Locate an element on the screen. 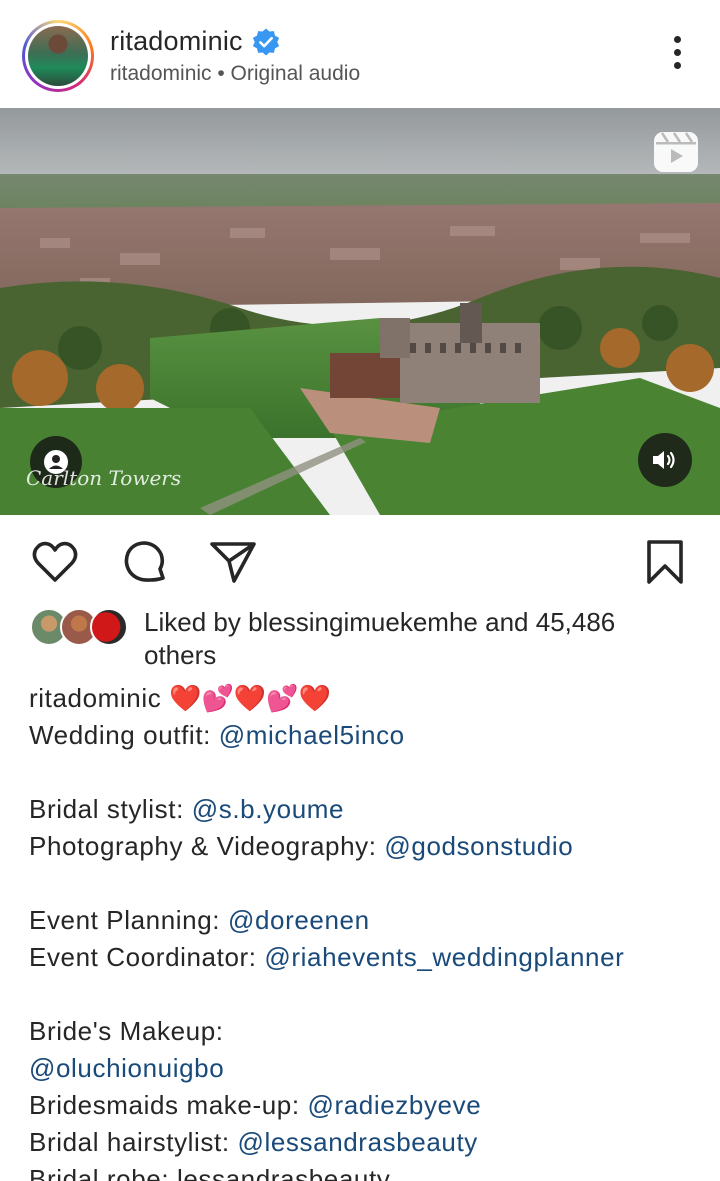 This screenshot has height=1181, width=720. caption-label: Bridal stylist: is located at coordinates (110, 809).